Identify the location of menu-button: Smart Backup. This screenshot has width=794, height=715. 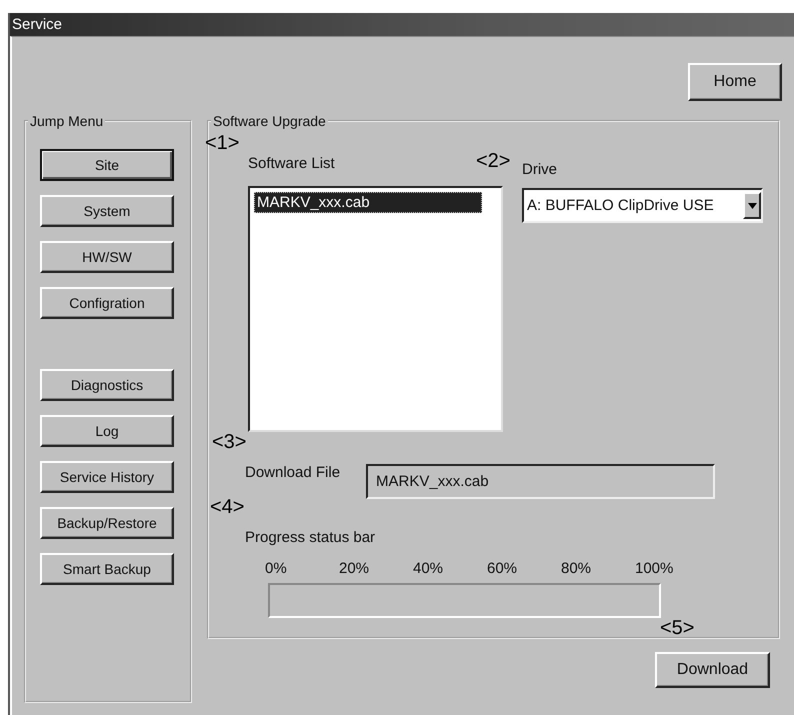
(107, 569).